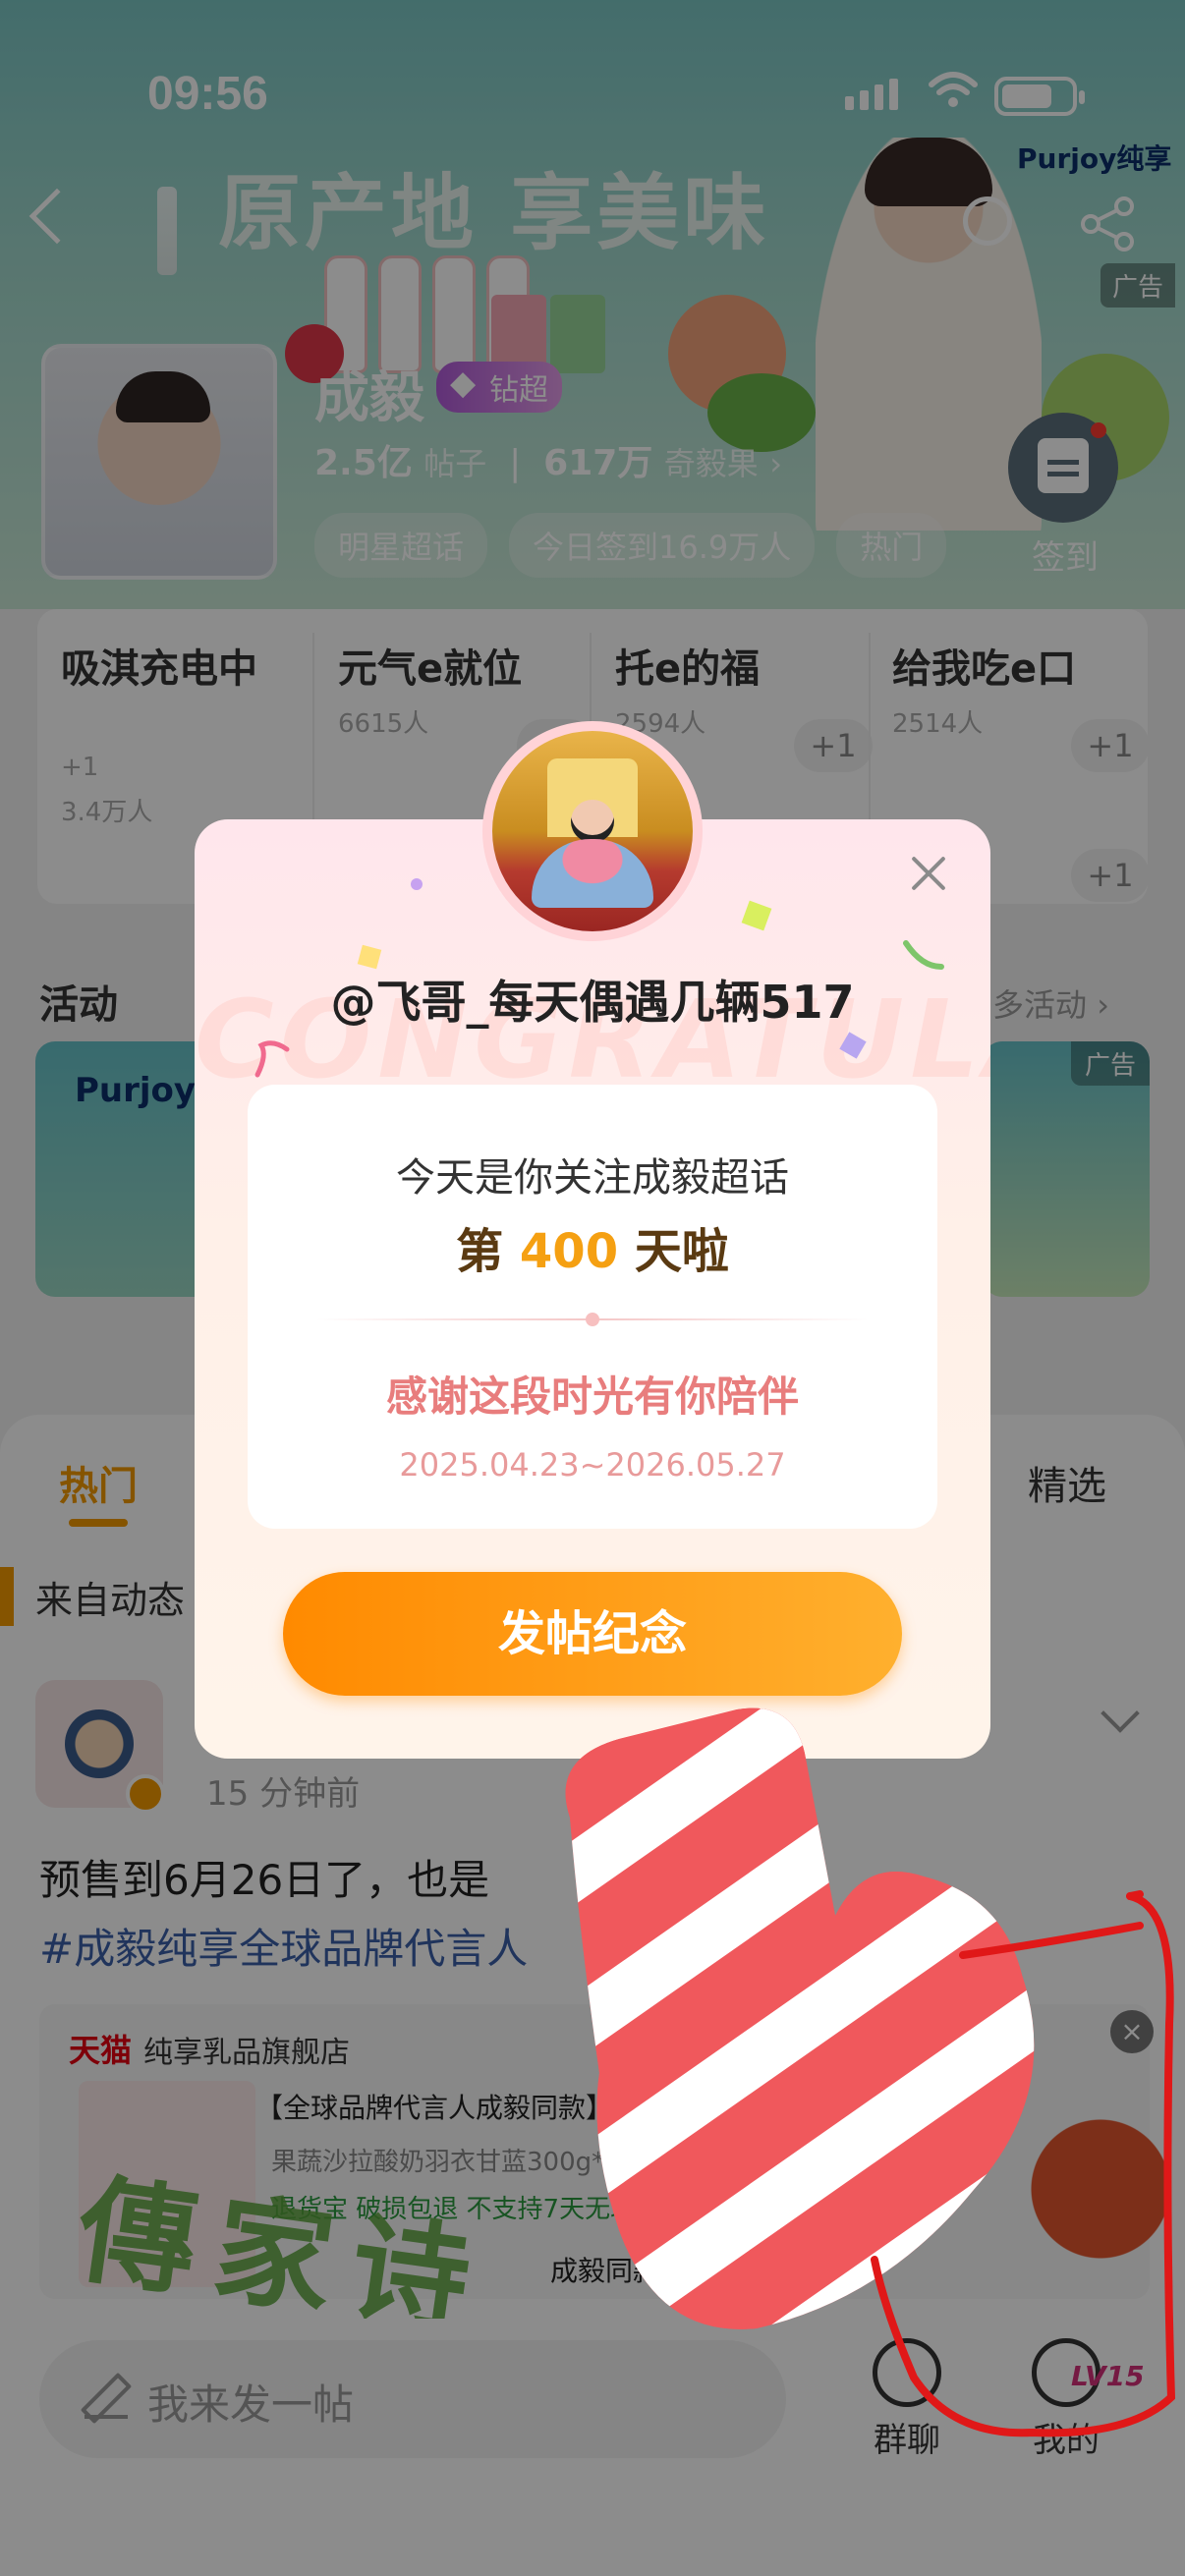 This screenshot has width=1185, height=2576. I want to click on figure-image, so click(592, 821).